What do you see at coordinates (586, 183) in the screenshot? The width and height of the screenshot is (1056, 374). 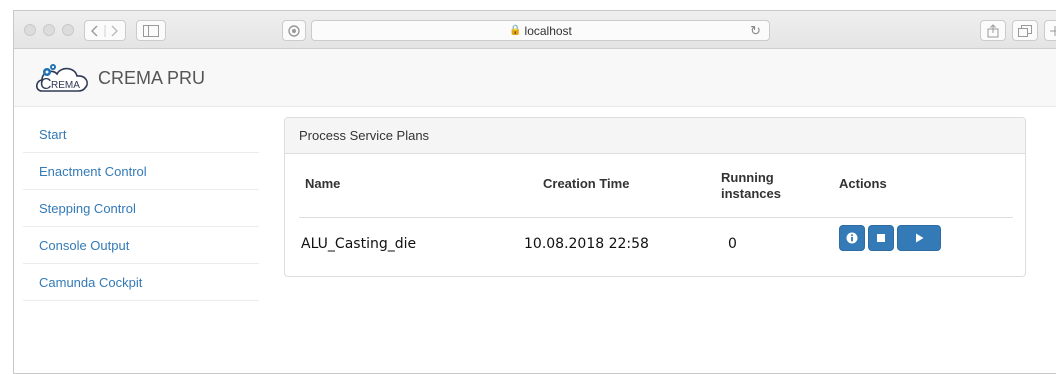 I see `column-header-creation-time: Creation Time` at bounding box center [586, 183].